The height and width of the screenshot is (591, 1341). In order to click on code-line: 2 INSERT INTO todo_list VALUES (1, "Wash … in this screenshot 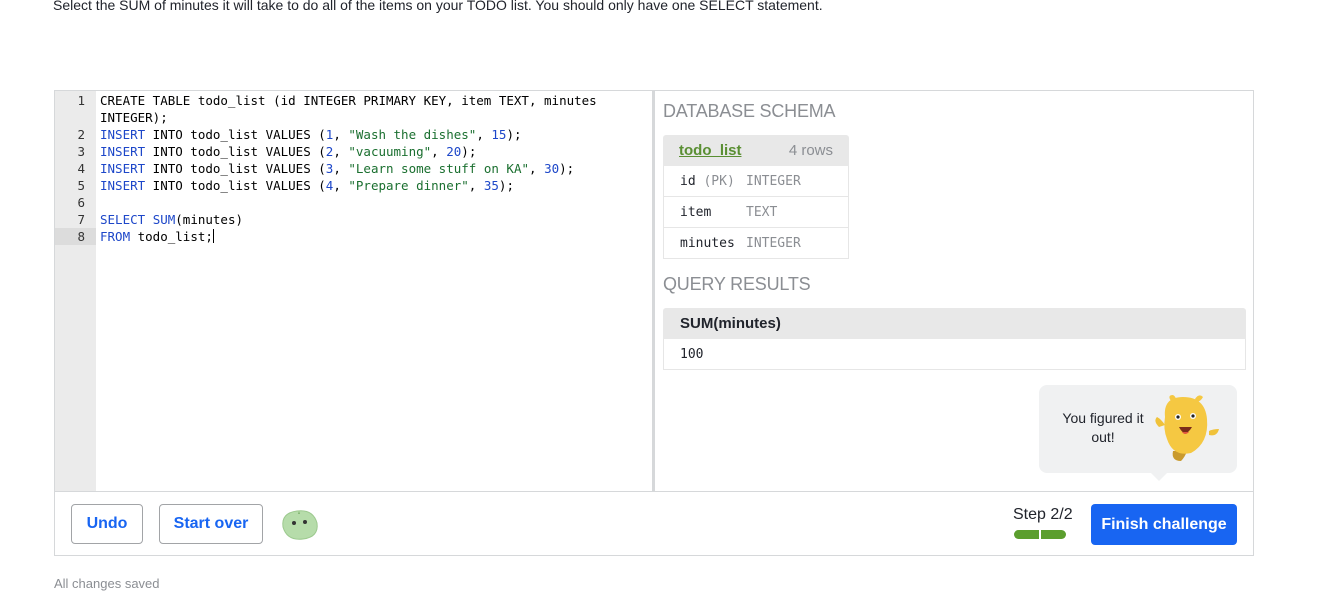, I will do `click(353, 134)`.